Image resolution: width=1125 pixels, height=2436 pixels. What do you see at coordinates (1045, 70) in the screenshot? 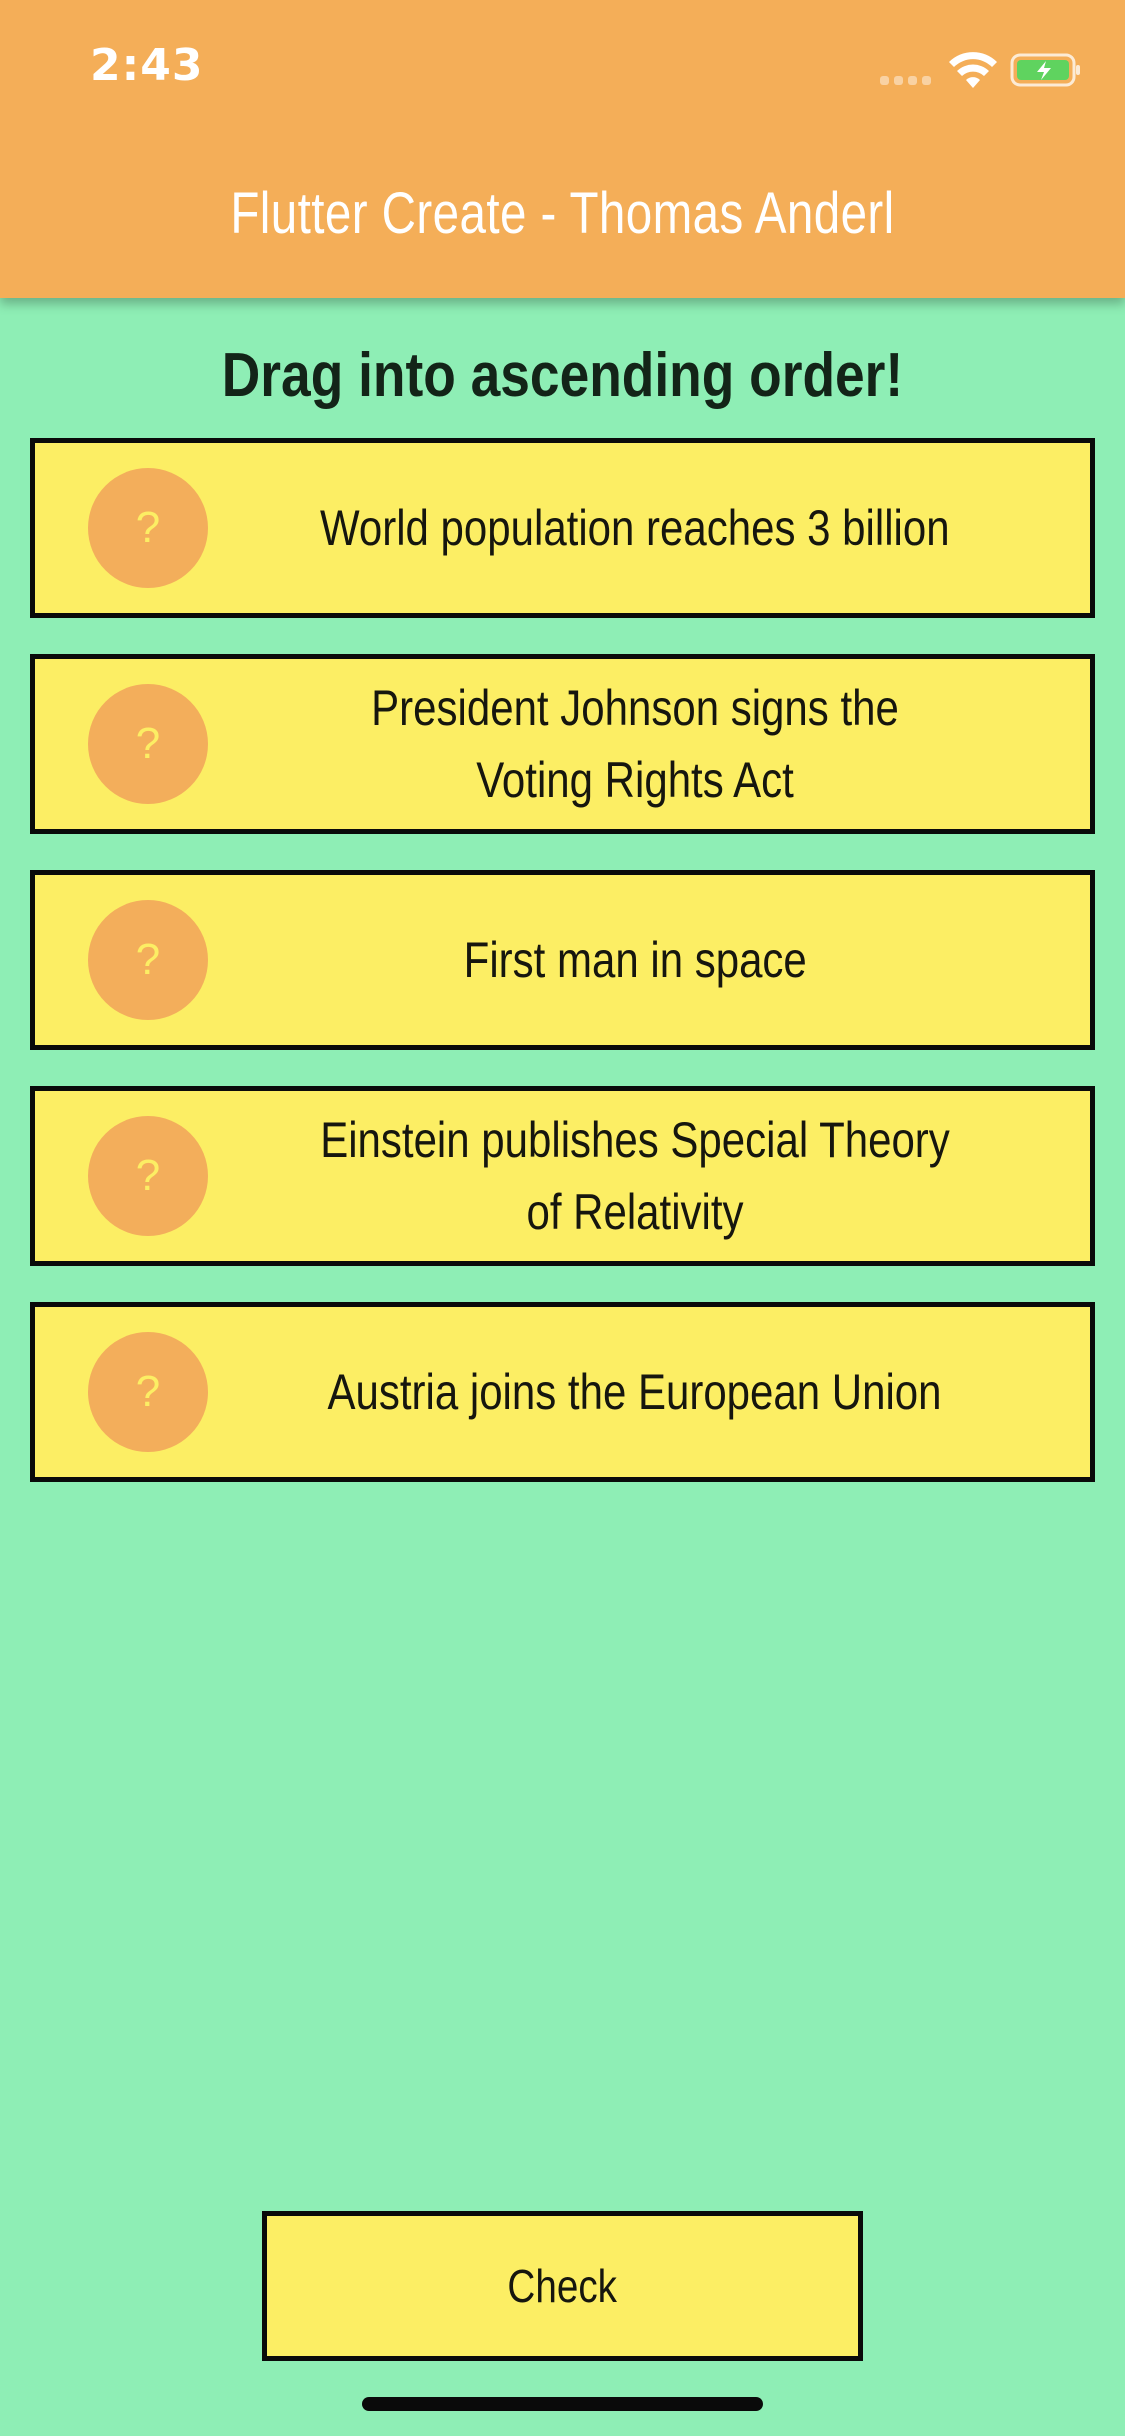
I see `battery-charging-icon` at bounding box center [1045, 70].